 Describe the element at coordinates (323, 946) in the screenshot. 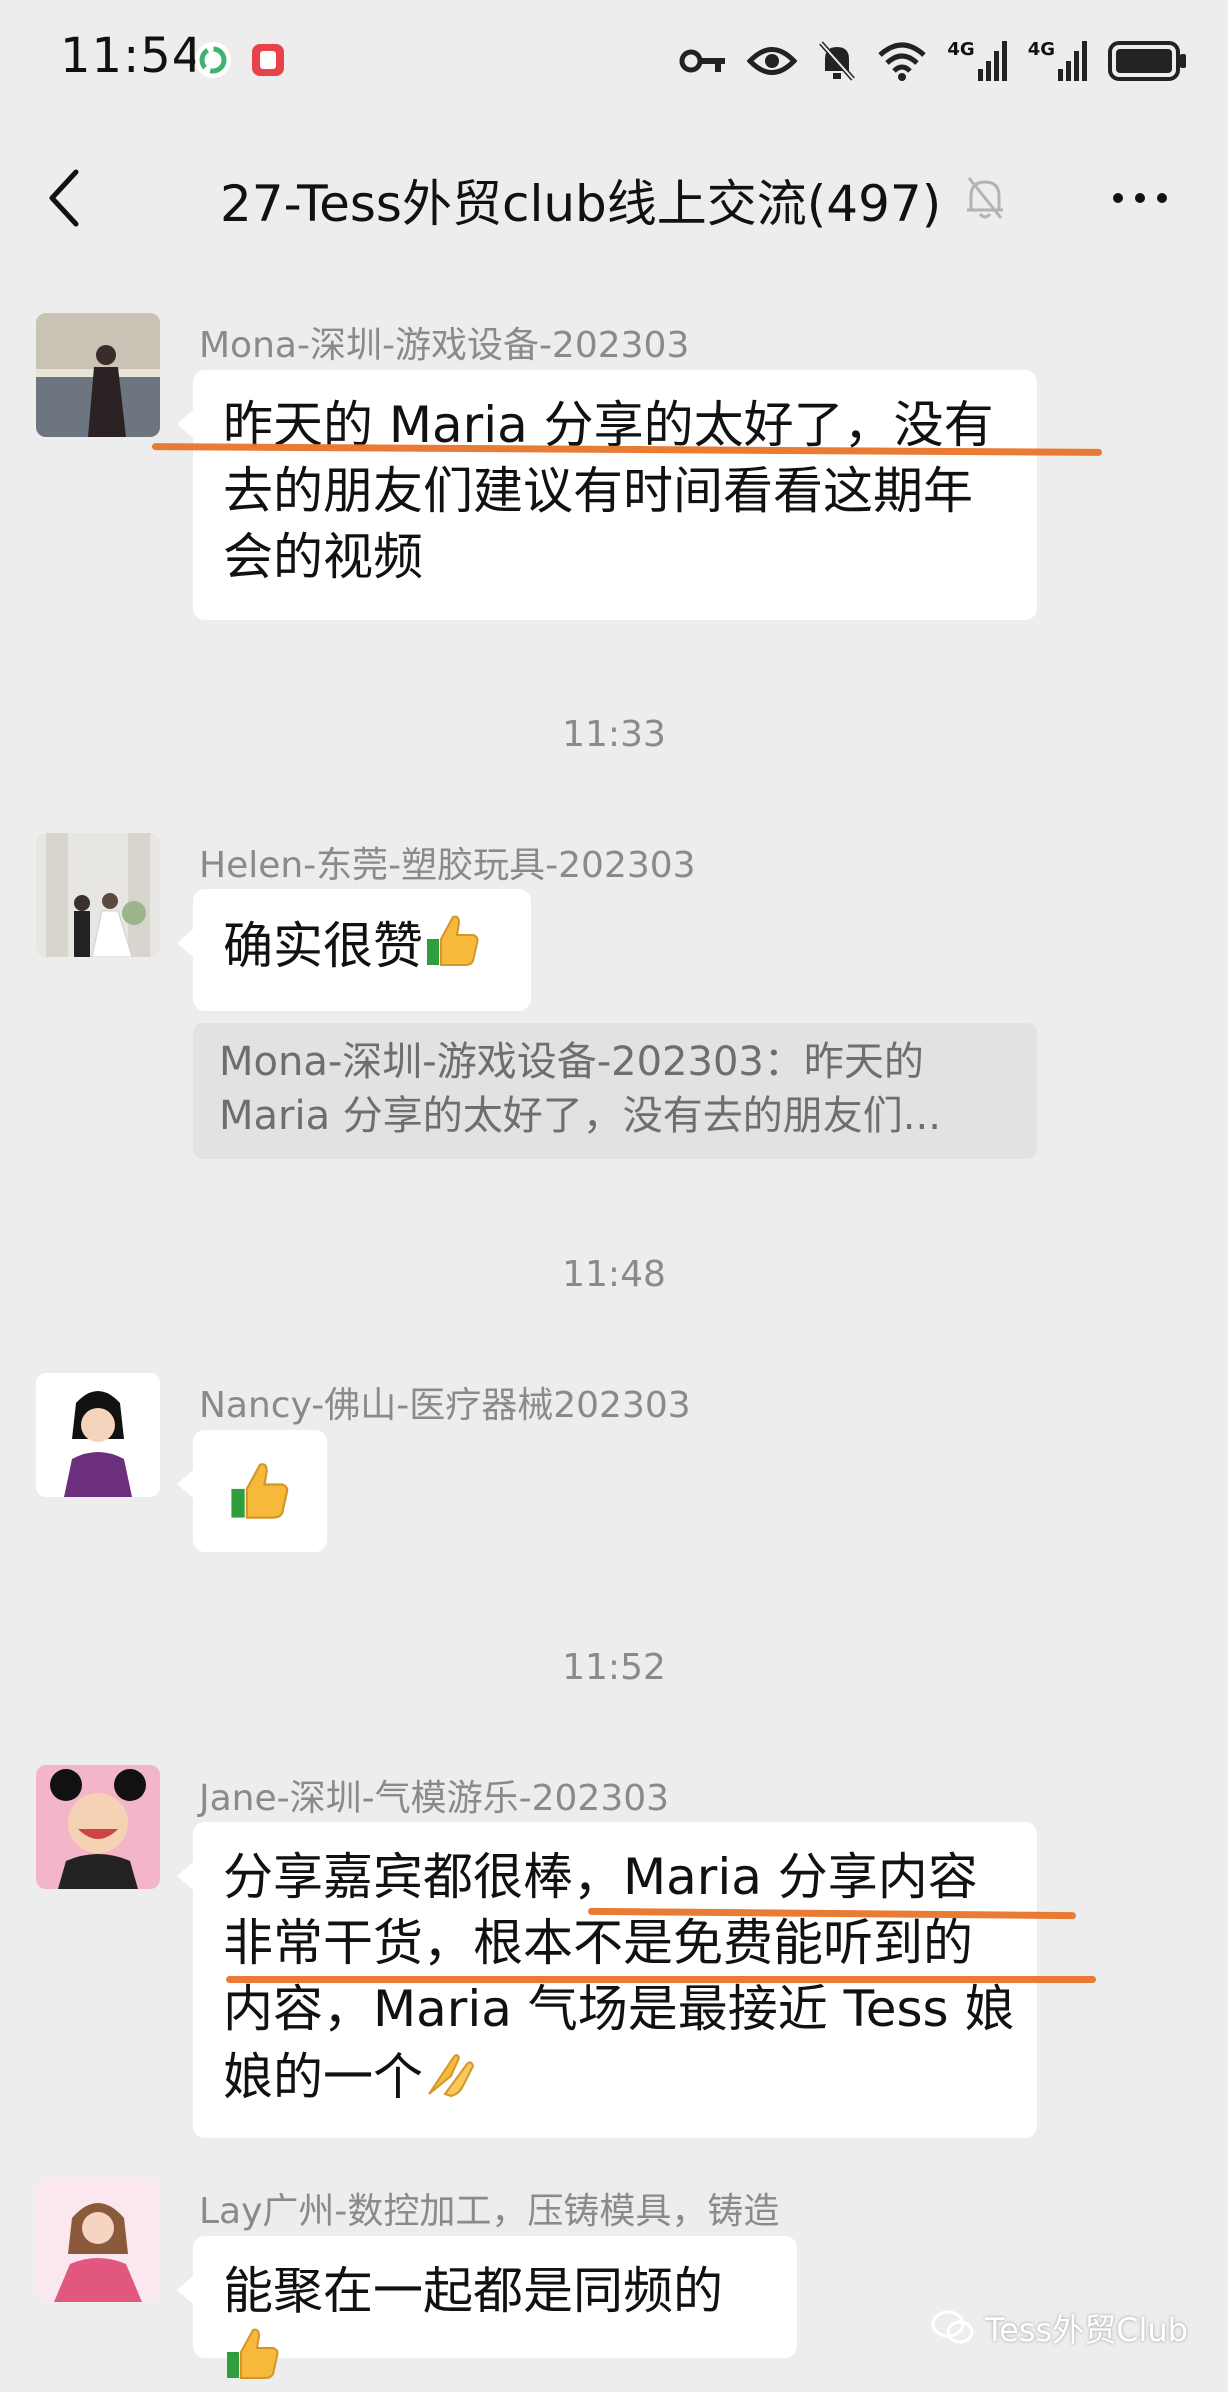

I see `message-line: 确实很赞` at that location.